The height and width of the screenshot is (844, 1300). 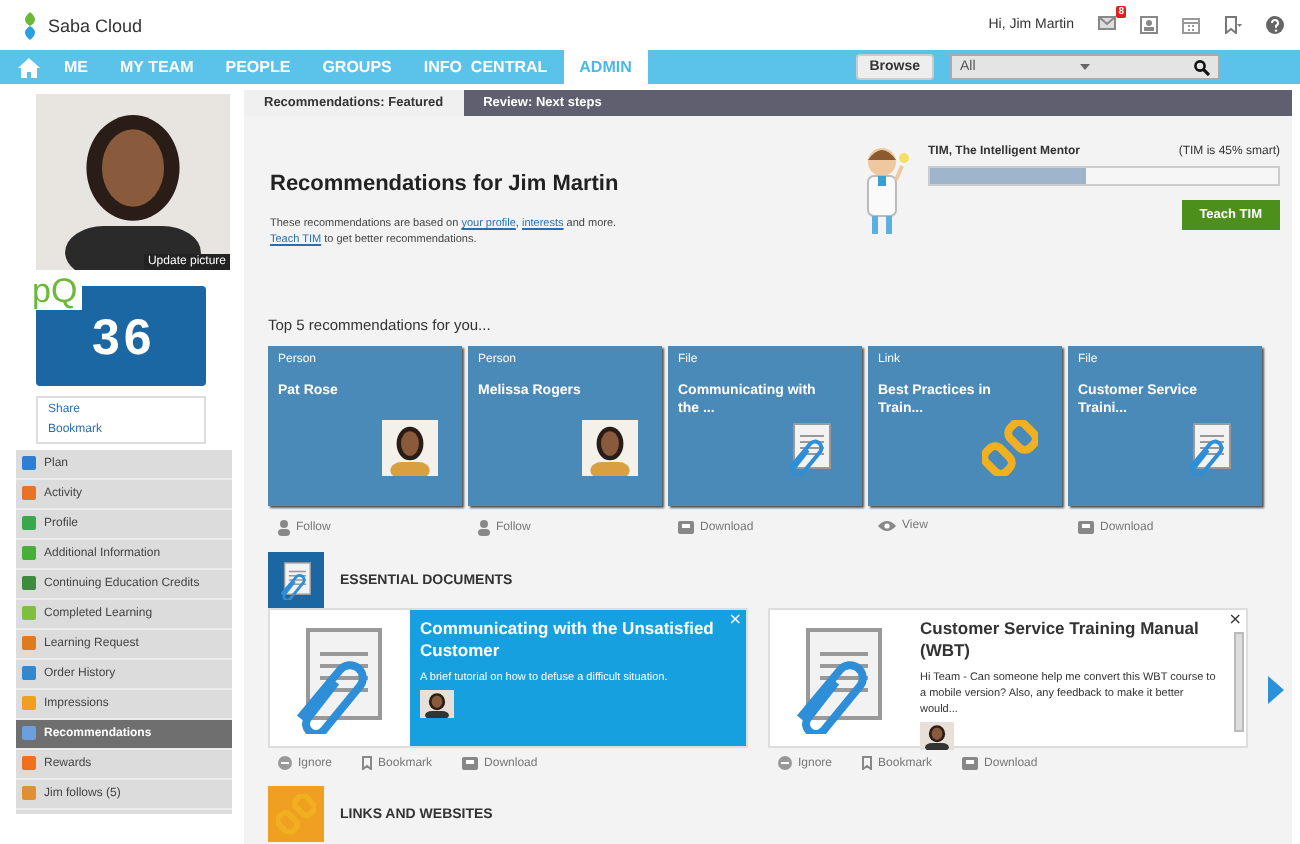 What do you see at coordinates (296, 580) in the screenshot?
I see `document-clip-icon` at bounding box center [296, 580].